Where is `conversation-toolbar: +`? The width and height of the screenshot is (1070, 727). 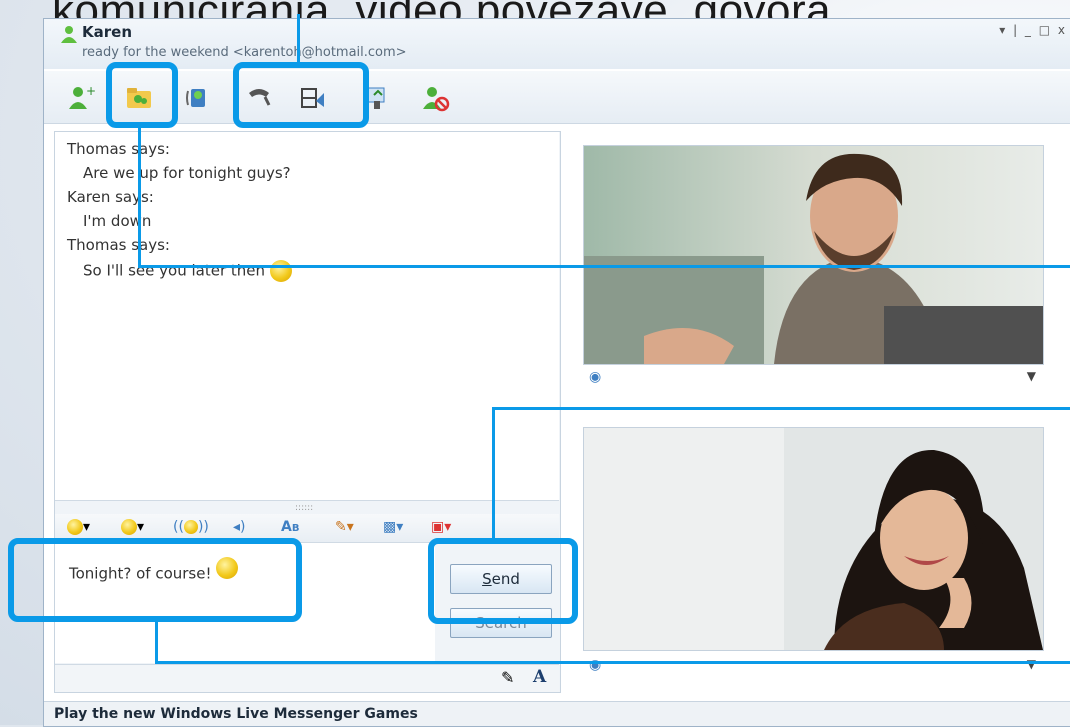
conversation-toolbar: + is located at coordinates (557, 97).